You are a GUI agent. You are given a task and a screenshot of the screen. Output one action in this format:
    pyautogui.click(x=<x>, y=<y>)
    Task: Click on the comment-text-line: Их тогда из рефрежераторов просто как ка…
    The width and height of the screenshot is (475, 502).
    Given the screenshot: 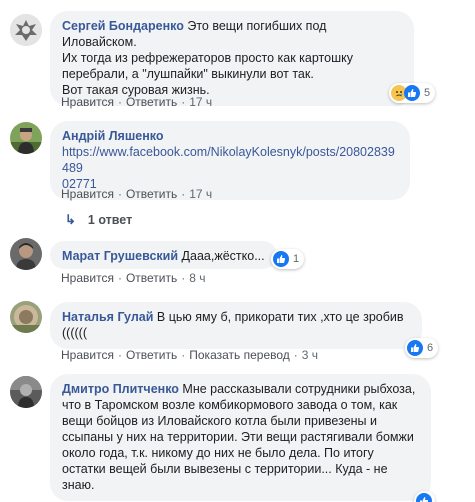 What is the action you would take?
    pyautogui.click(x=207, y=58)
    